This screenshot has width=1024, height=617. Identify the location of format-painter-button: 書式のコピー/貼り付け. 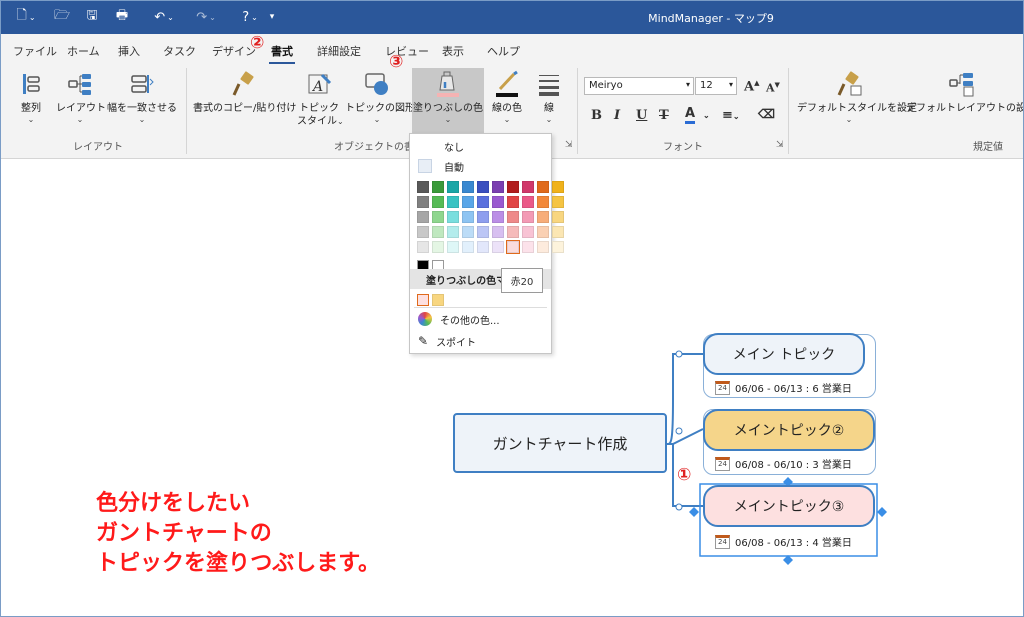
(244, 91).